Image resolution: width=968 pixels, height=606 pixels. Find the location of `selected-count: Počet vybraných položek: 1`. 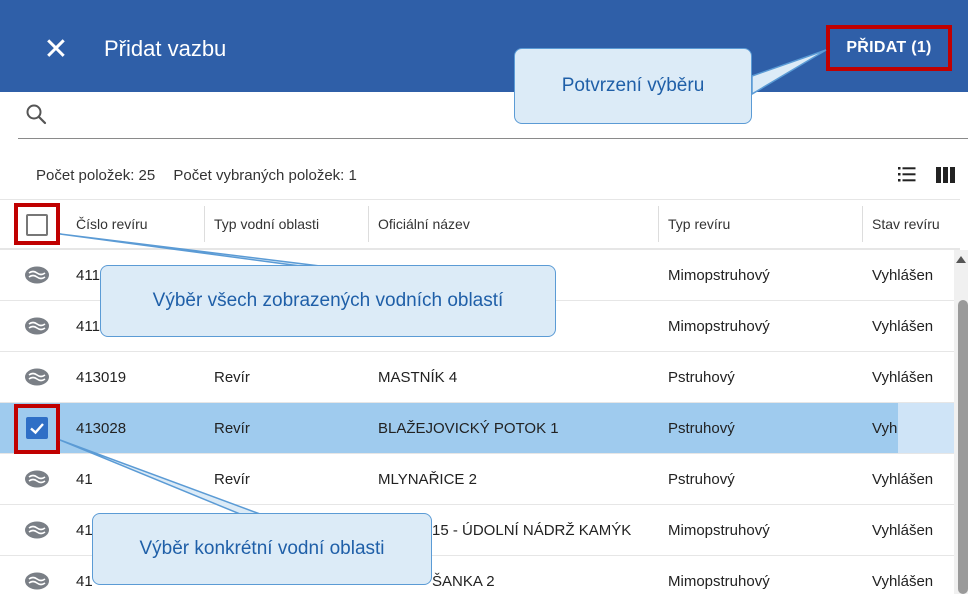

selected-count: Počet vybraných položek: 1 is located at coordinates (265, 175).